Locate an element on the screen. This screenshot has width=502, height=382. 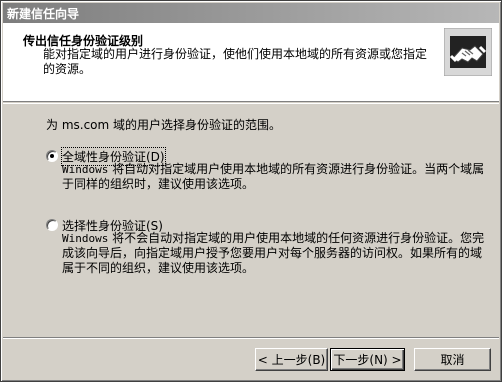
radio-selected-dot is located at coordinates (52, 156).